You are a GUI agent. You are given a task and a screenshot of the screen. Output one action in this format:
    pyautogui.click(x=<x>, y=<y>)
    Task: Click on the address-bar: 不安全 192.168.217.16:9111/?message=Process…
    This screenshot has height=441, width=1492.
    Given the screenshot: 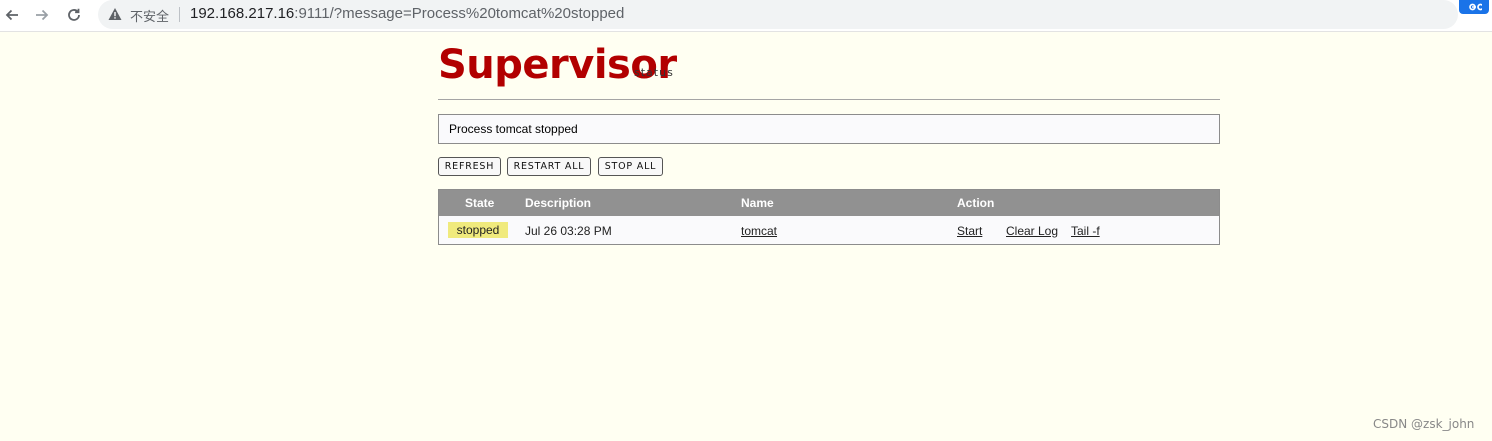 What is the action you would take?
    pyautogui.click(x=778, y=14)
    